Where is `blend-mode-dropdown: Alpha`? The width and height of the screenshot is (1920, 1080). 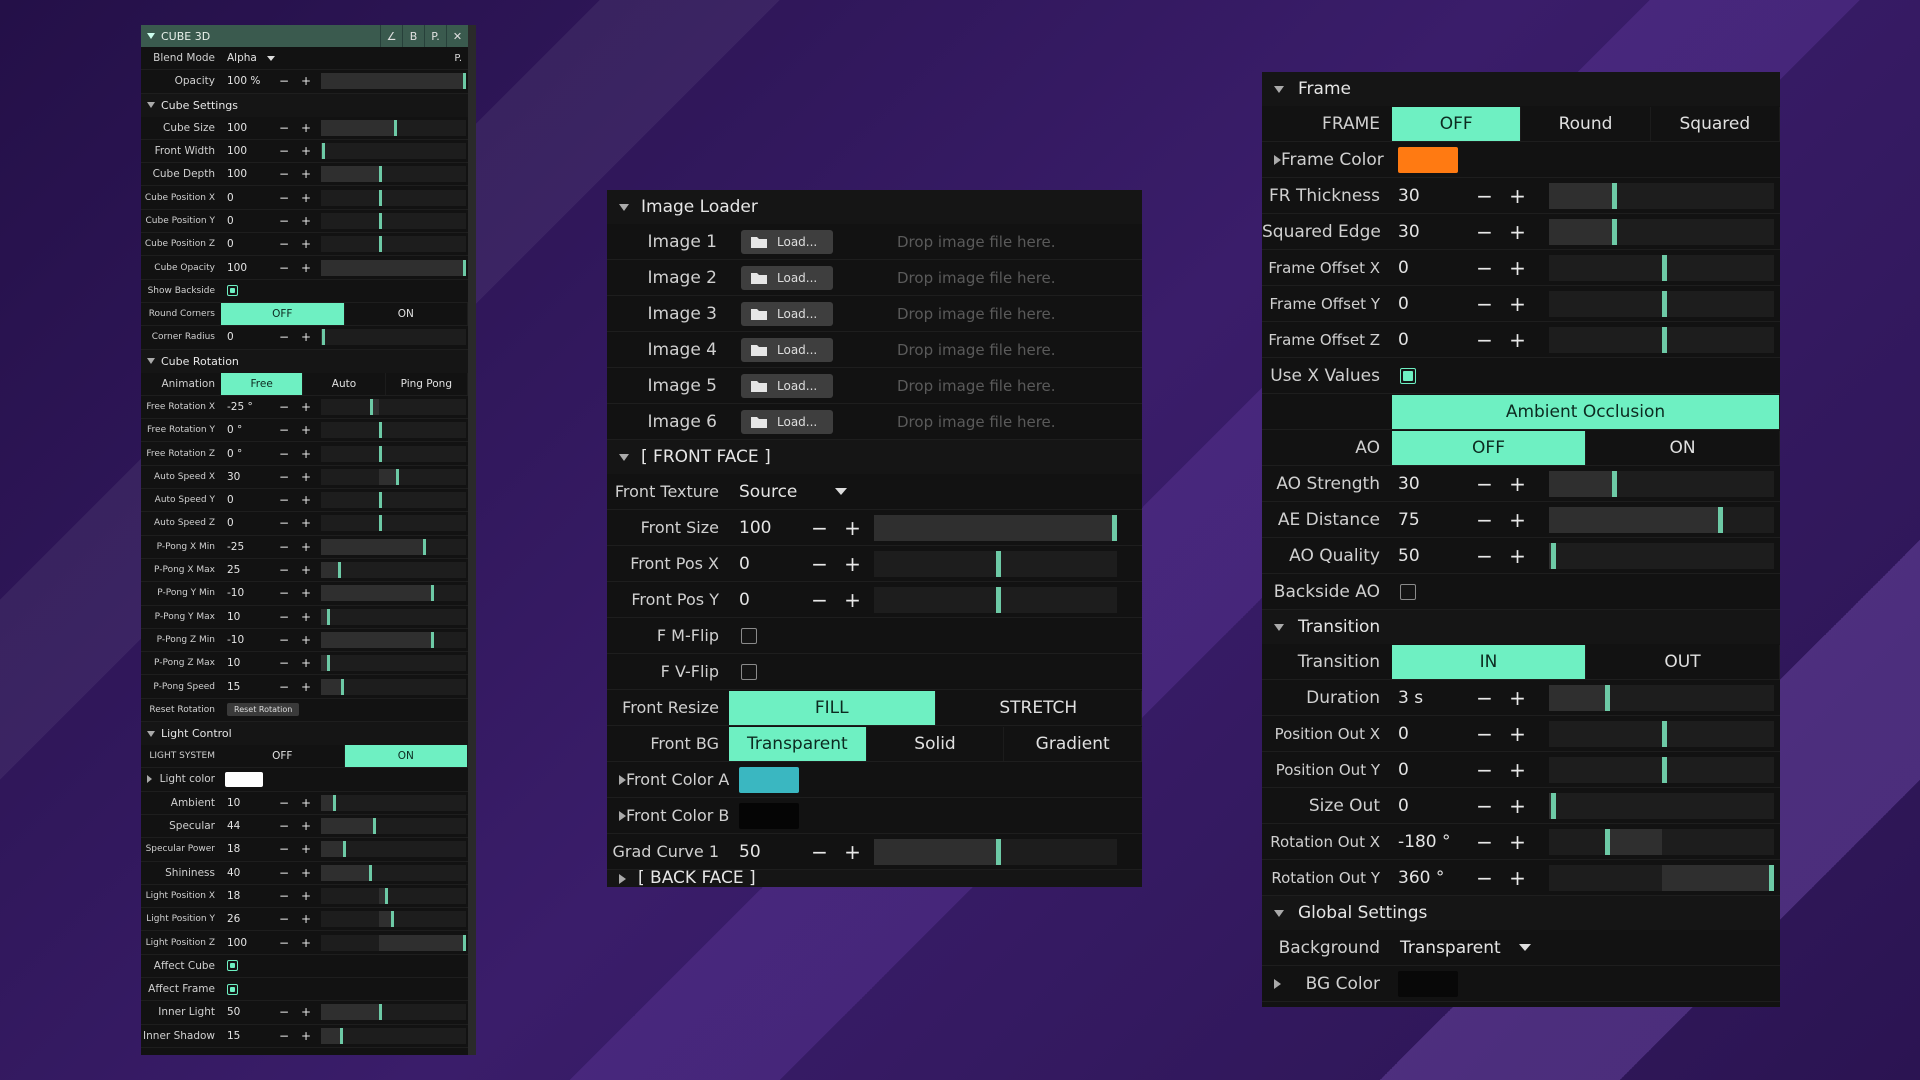 blend-mode-dropdown: Alpha is located at coordinates (248, 58).